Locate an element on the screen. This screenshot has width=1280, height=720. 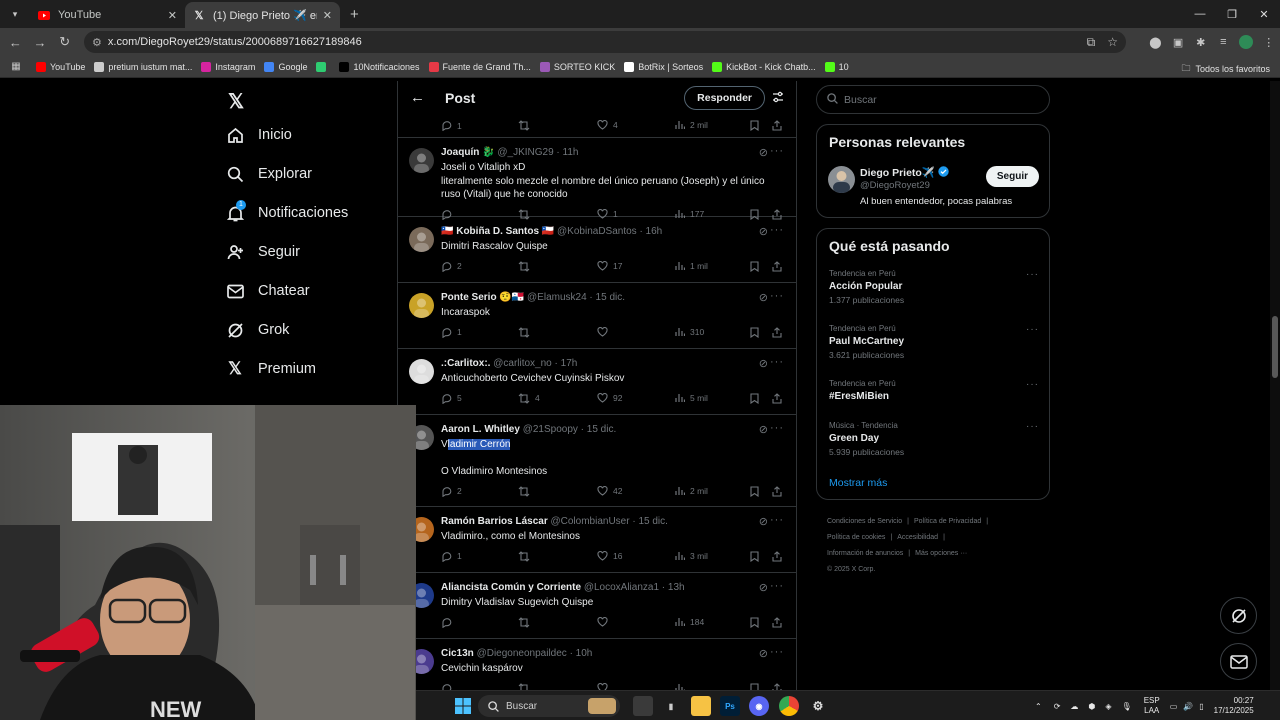
x-logo-icon: 𝕏 is located at coordinates (236, 101).